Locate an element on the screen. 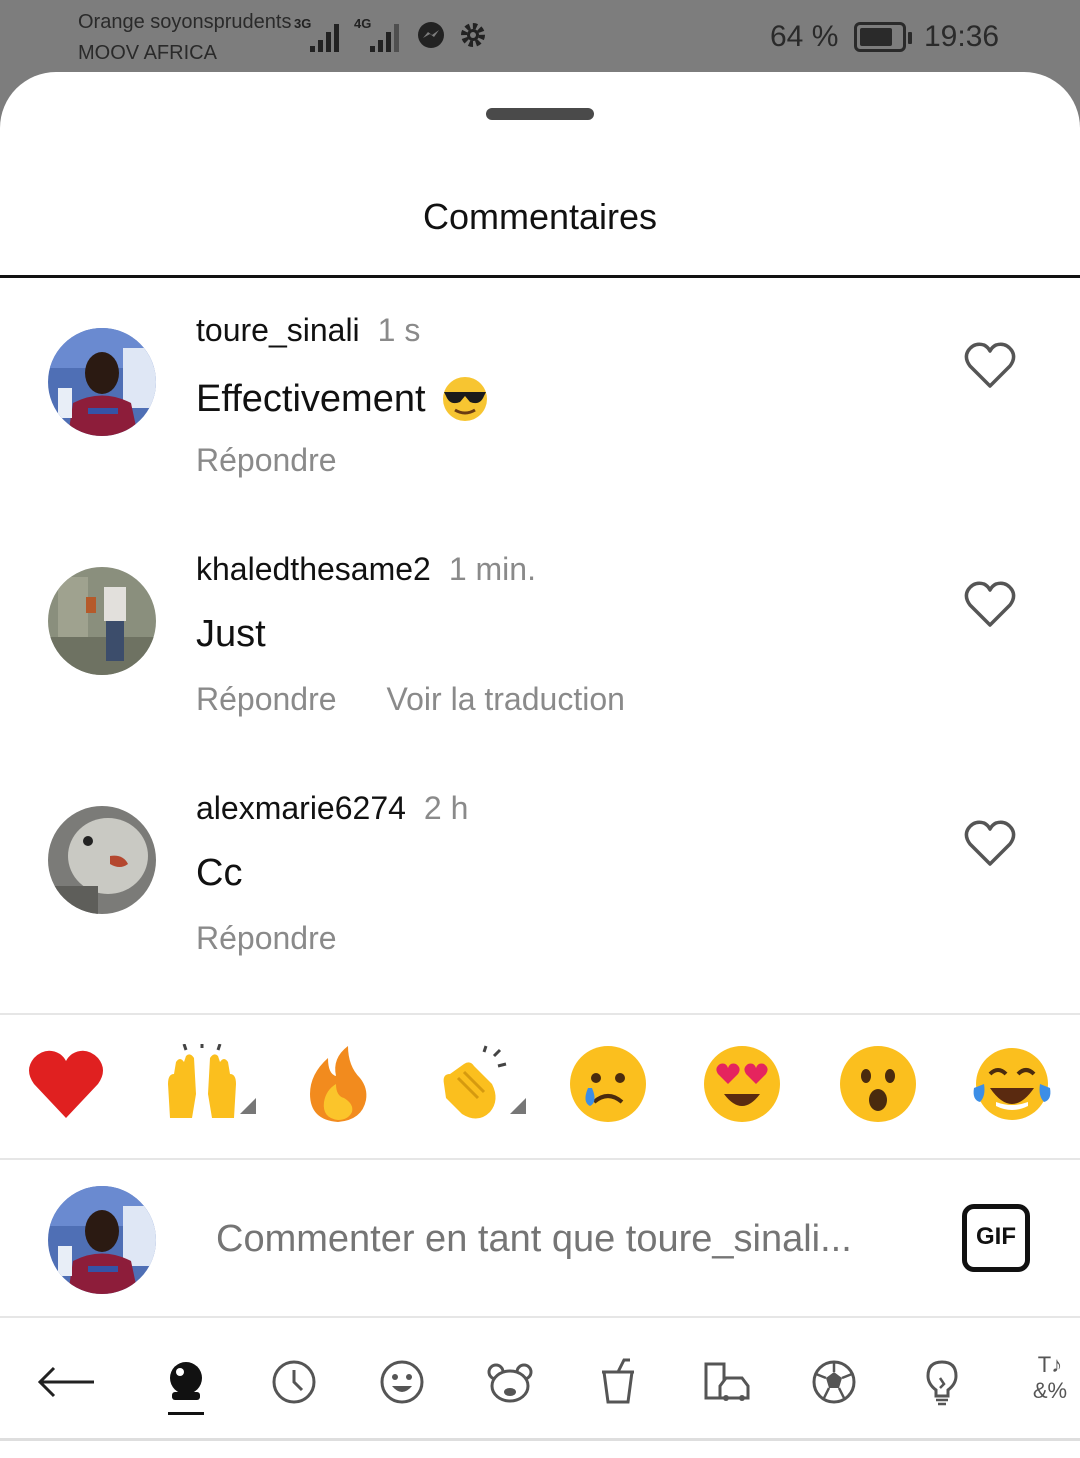  gif-button: GIF is located at coordinates (996, 1238).